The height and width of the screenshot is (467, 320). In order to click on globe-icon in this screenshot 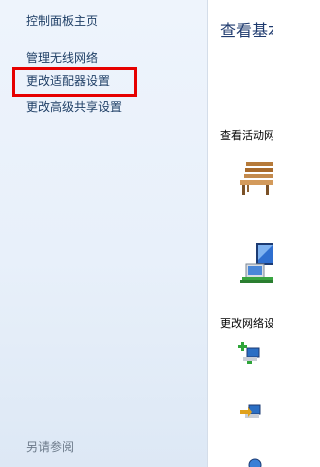, I will do `click(255, 462)`.